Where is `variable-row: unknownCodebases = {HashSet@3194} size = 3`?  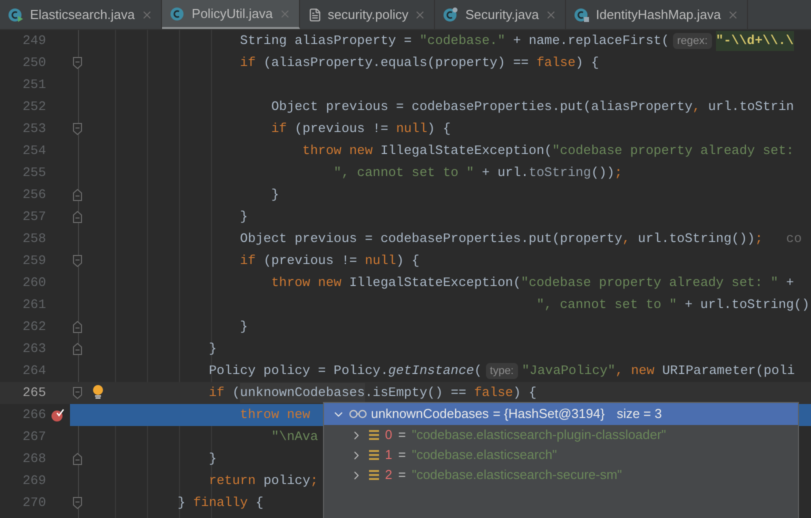
variable-row: unknownCodebases = {HashSet@3194} size = 3 is located at coordinates (561, 414).